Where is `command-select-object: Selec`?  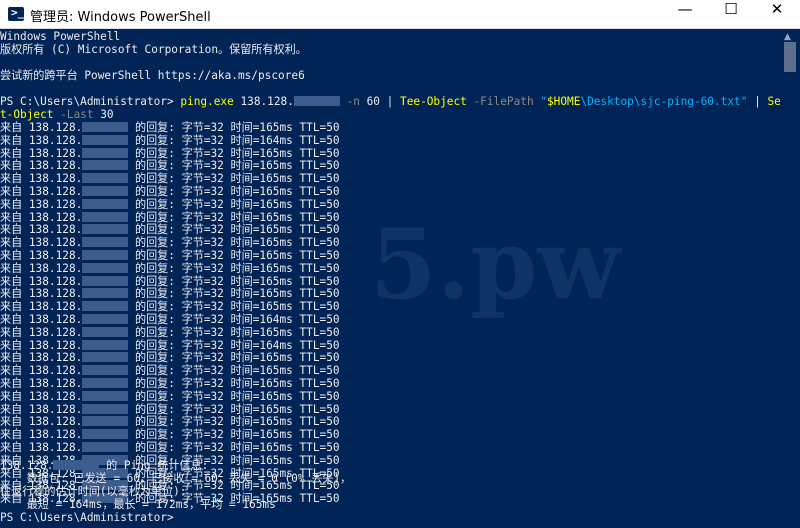 command-select-object: Selec is located at coordinates (773, 101).